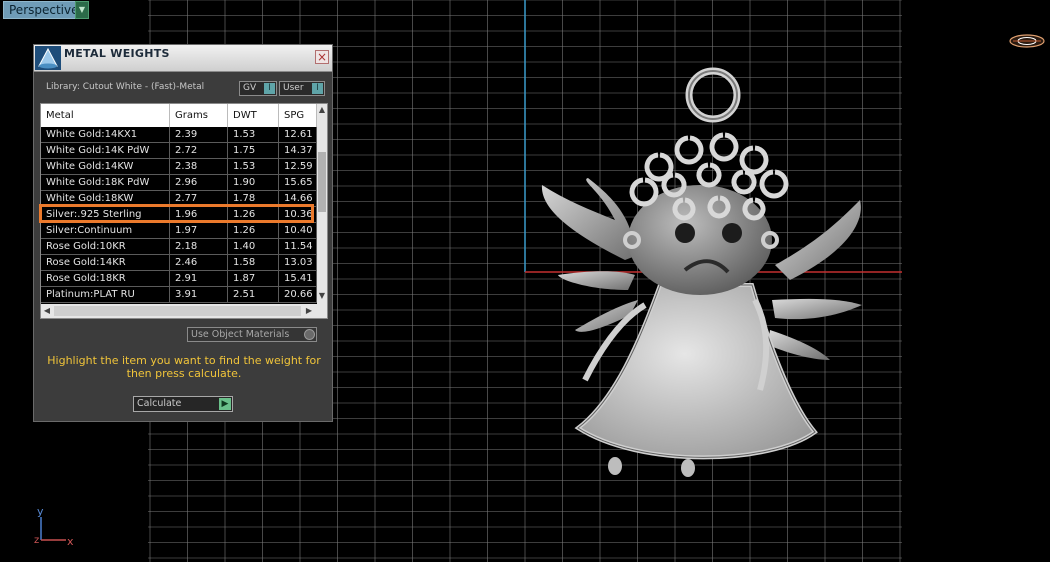  What do you see at coordinates (253, 295) in the screenshot?
I see `table-cell-dwt: 2.51` at bounding box center [253, 295].